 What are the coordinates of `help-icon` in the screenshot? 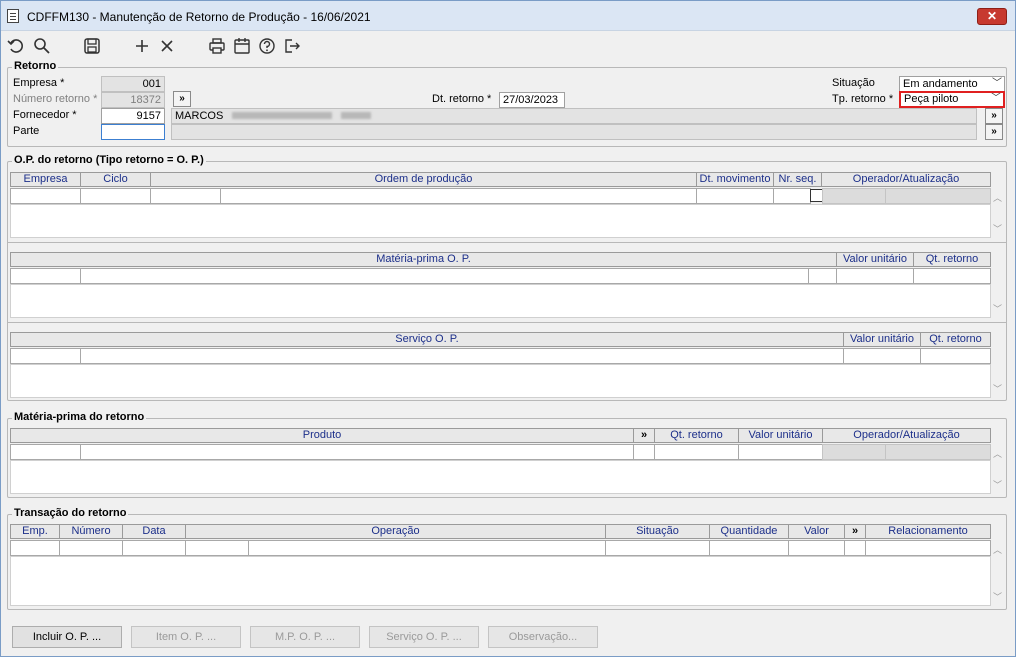 It's located at (267, 46).